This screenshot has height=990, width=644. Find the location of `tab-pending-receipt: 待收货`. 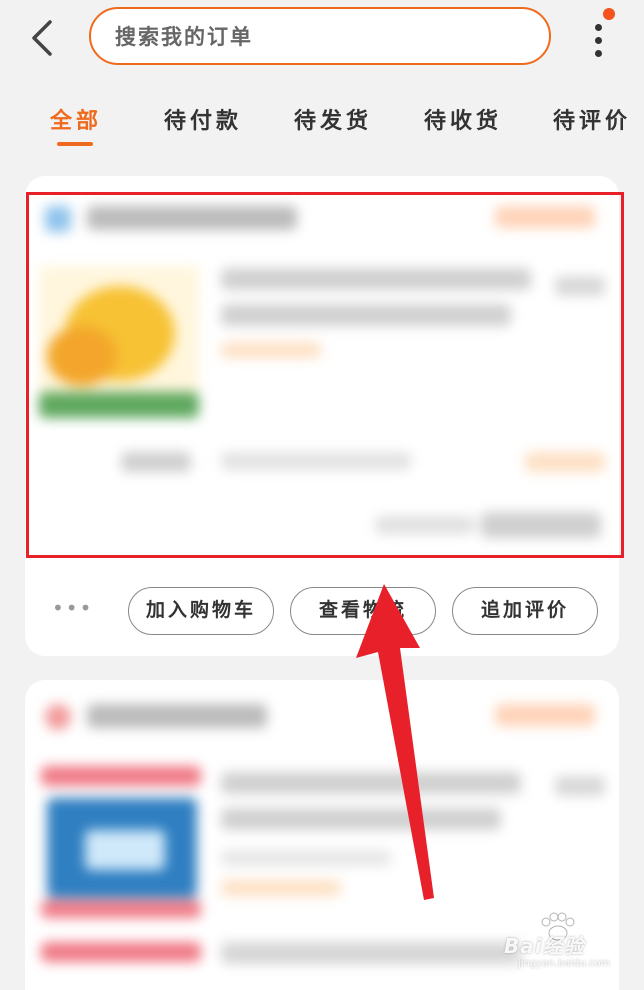

tab-pending-receipt: 待收货 is located at coordinates (463, 120).